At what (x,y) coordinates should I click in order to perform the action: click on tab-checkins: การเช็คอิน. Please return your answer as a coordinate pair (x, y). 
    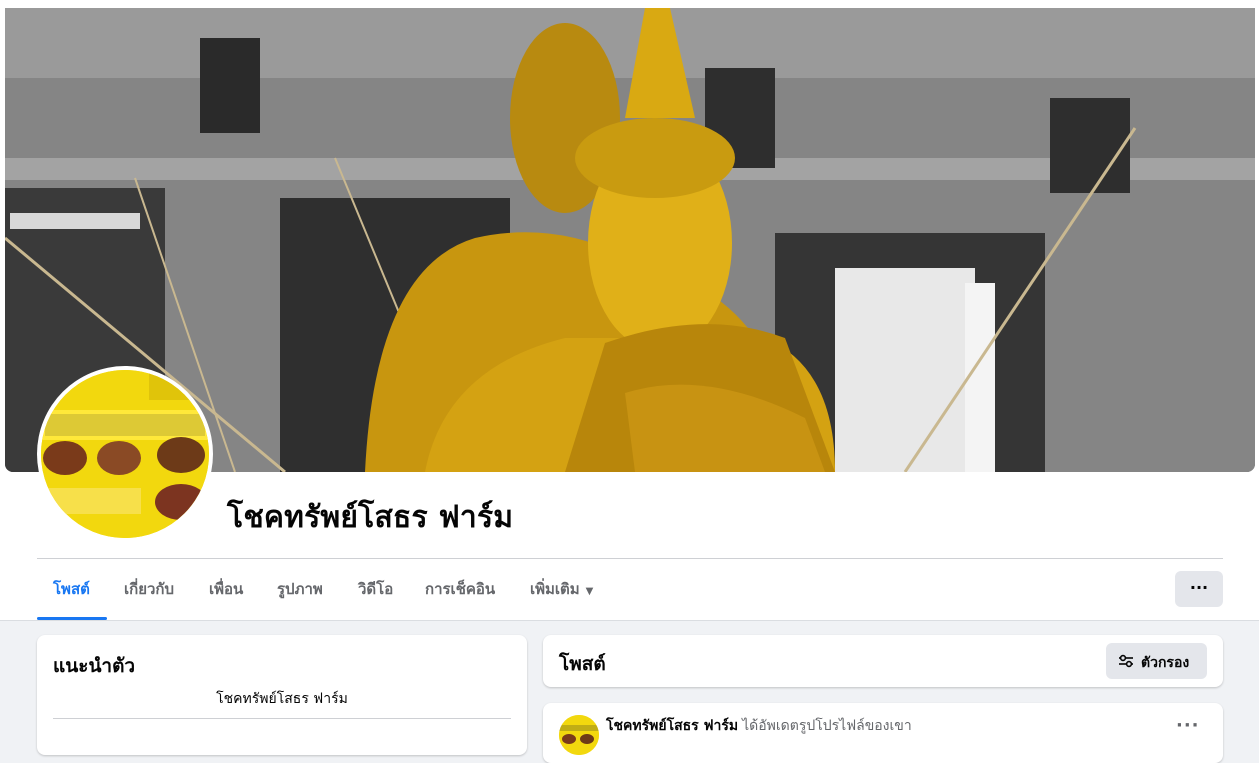
    Looking at the image, I should click on (460, 589).